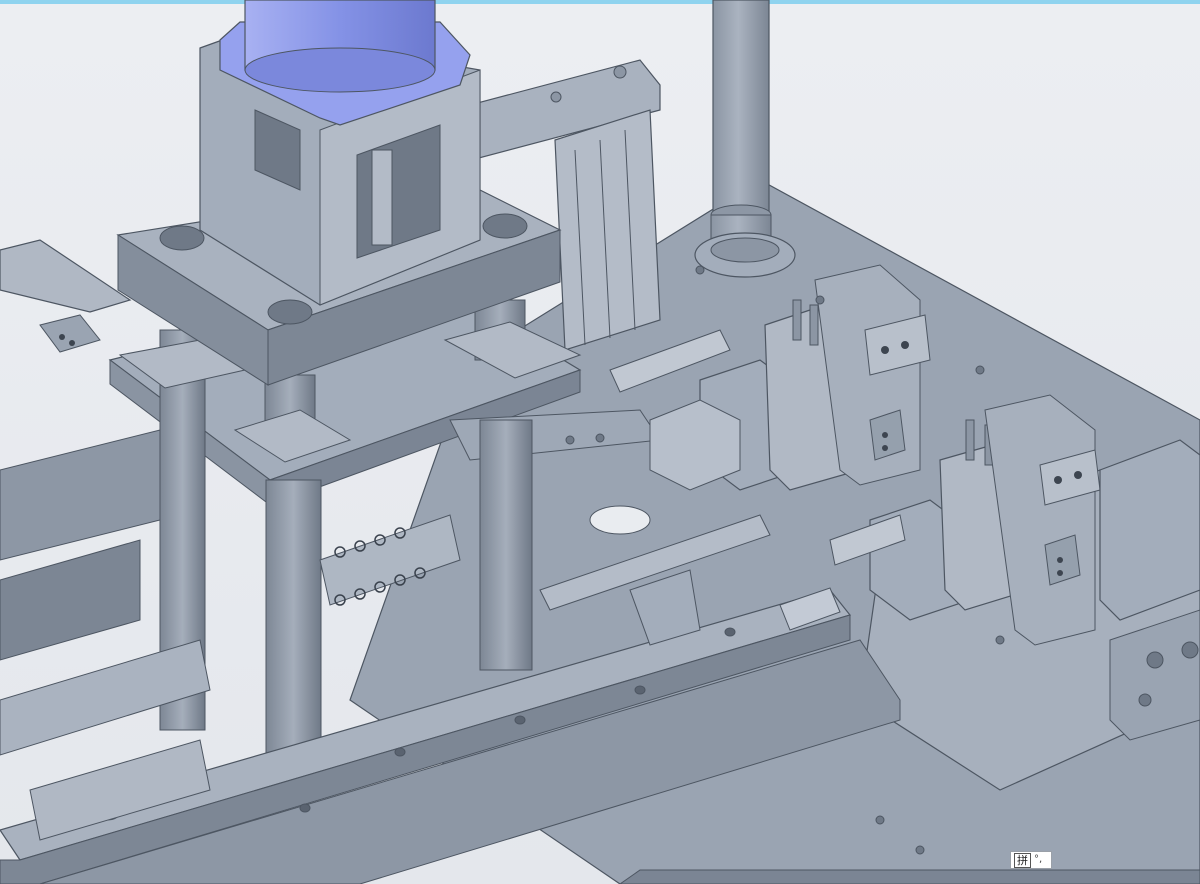  Describe the element at coordinates (105, 697) in the screenshot. I see `left-lower-rail` at that location.